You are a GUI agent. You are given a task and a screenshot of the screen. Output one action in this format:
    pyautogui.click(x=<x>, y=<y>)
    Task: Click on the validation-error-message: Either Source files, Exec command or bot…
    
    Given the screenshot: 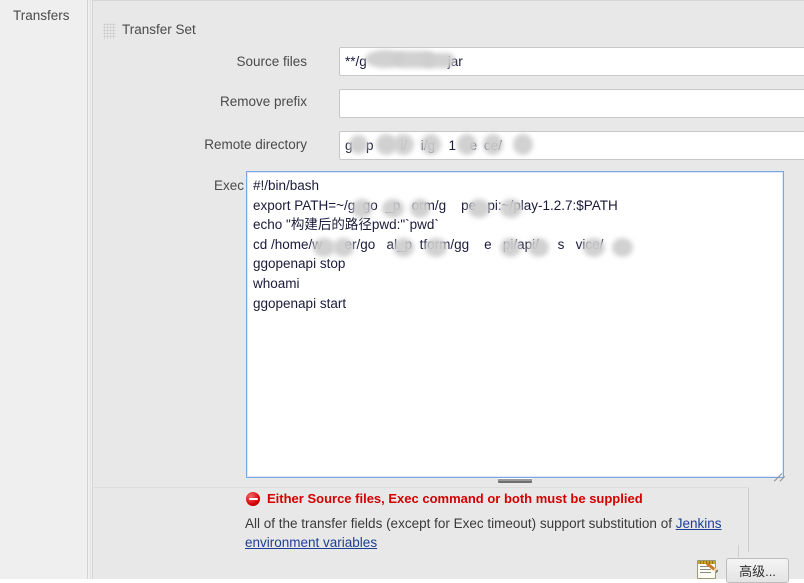 What is the action you would take?
    pyautogui.click(x=455, y=498)
    